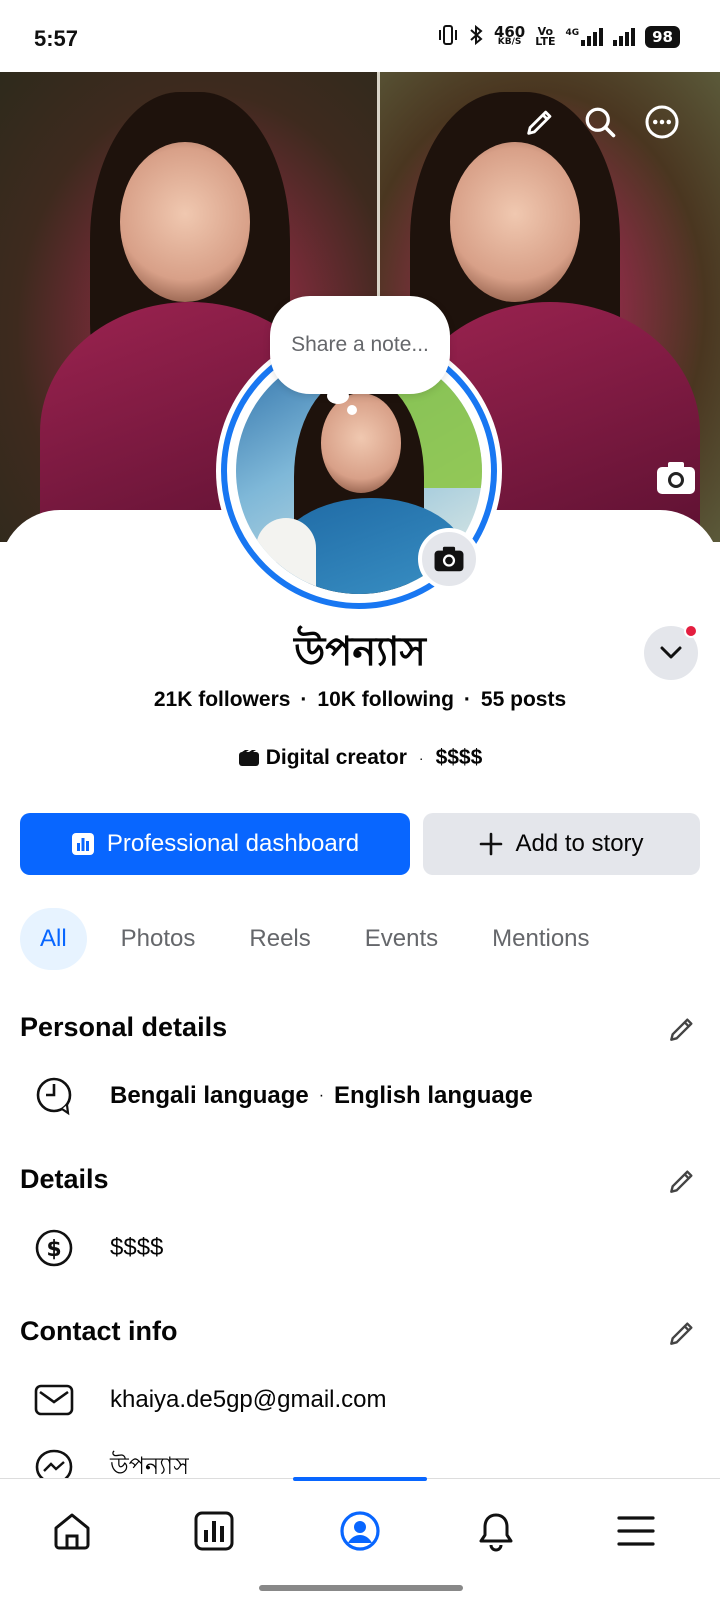  What do you see at coordinates (248, 758) in the screenshot?
I see `clapperboard-icon` at bounding box center [248, 758].